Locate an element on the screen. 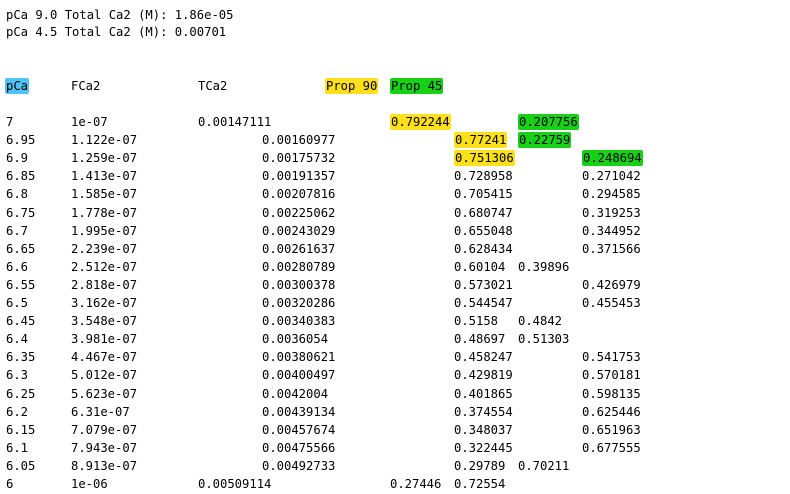 Image resolution: width=790 pixels, height=494 pixels. cell-prop90: 0.348037 is located at coordinates (483, 430).